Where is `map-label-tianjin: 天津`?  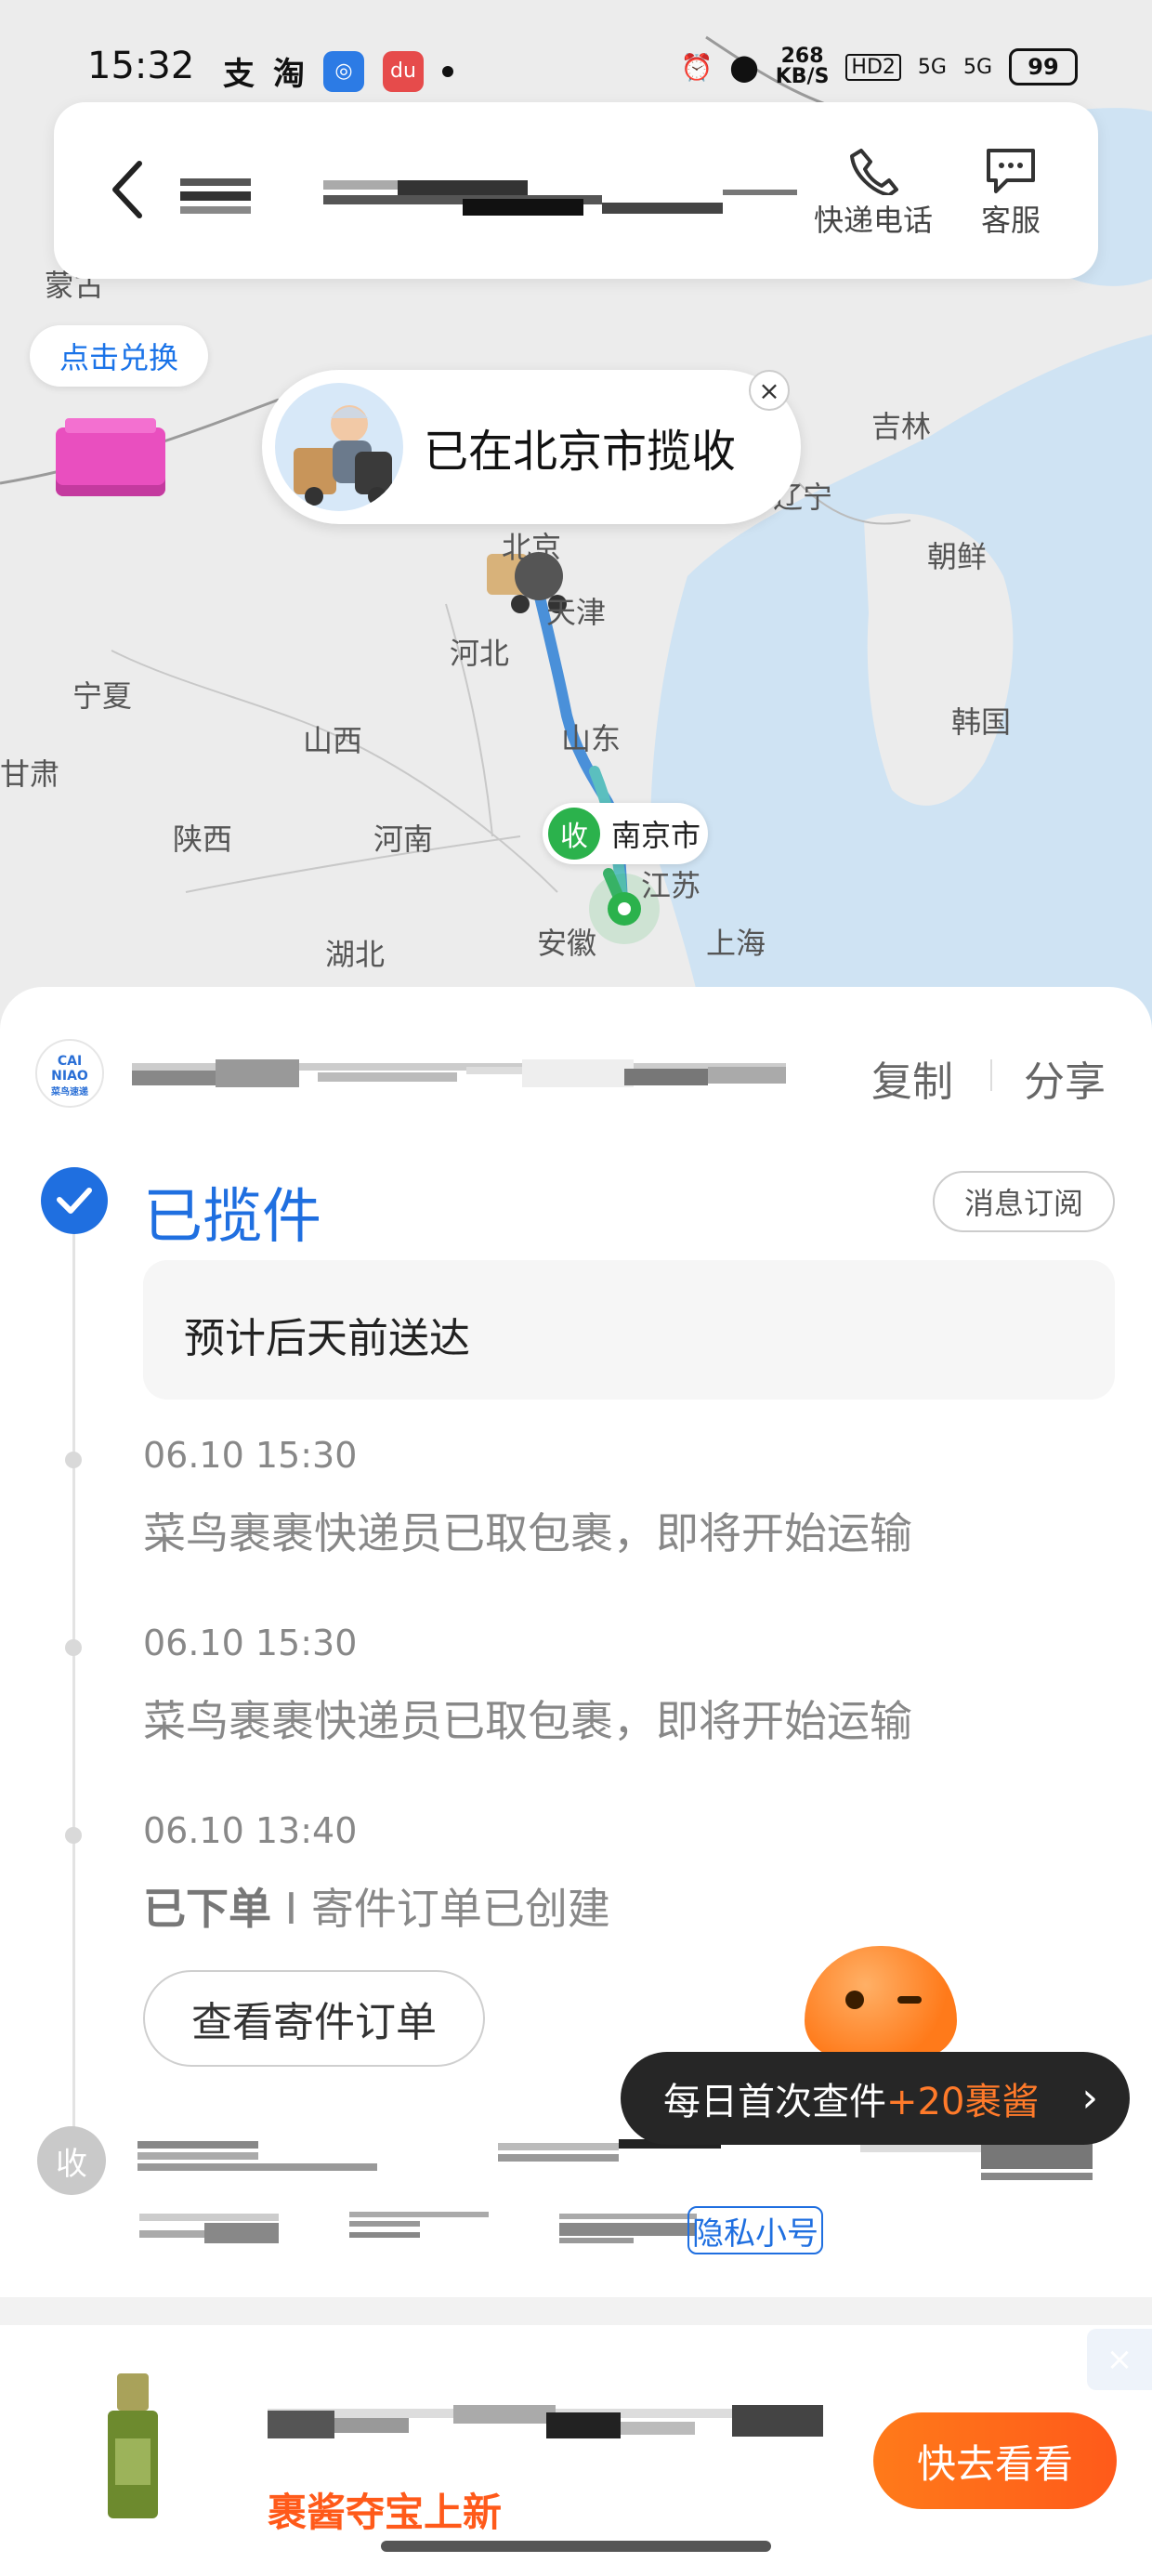 map-label-tianjin: 天津 is located at coordinates (576, 612).